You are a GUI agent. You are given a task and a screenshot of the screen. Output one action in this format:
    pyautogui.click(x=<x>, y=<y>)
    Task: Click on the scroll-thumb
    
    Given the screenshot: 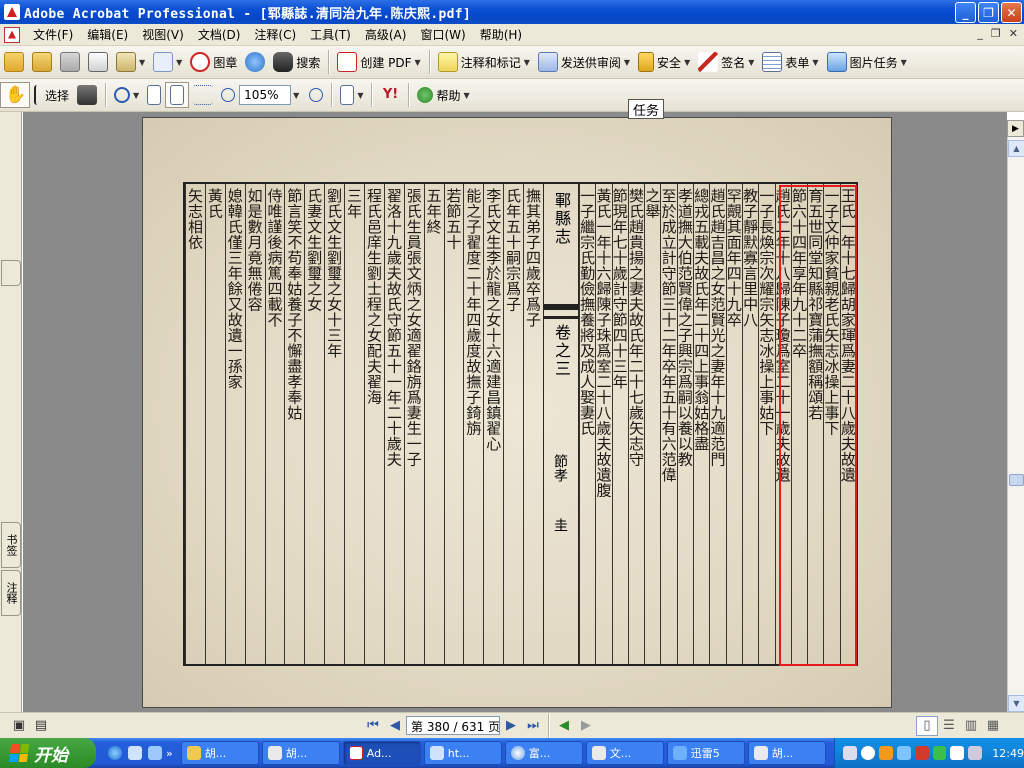 What is the action you would take?
    pyautogui.click(x=1016, y=480)
    